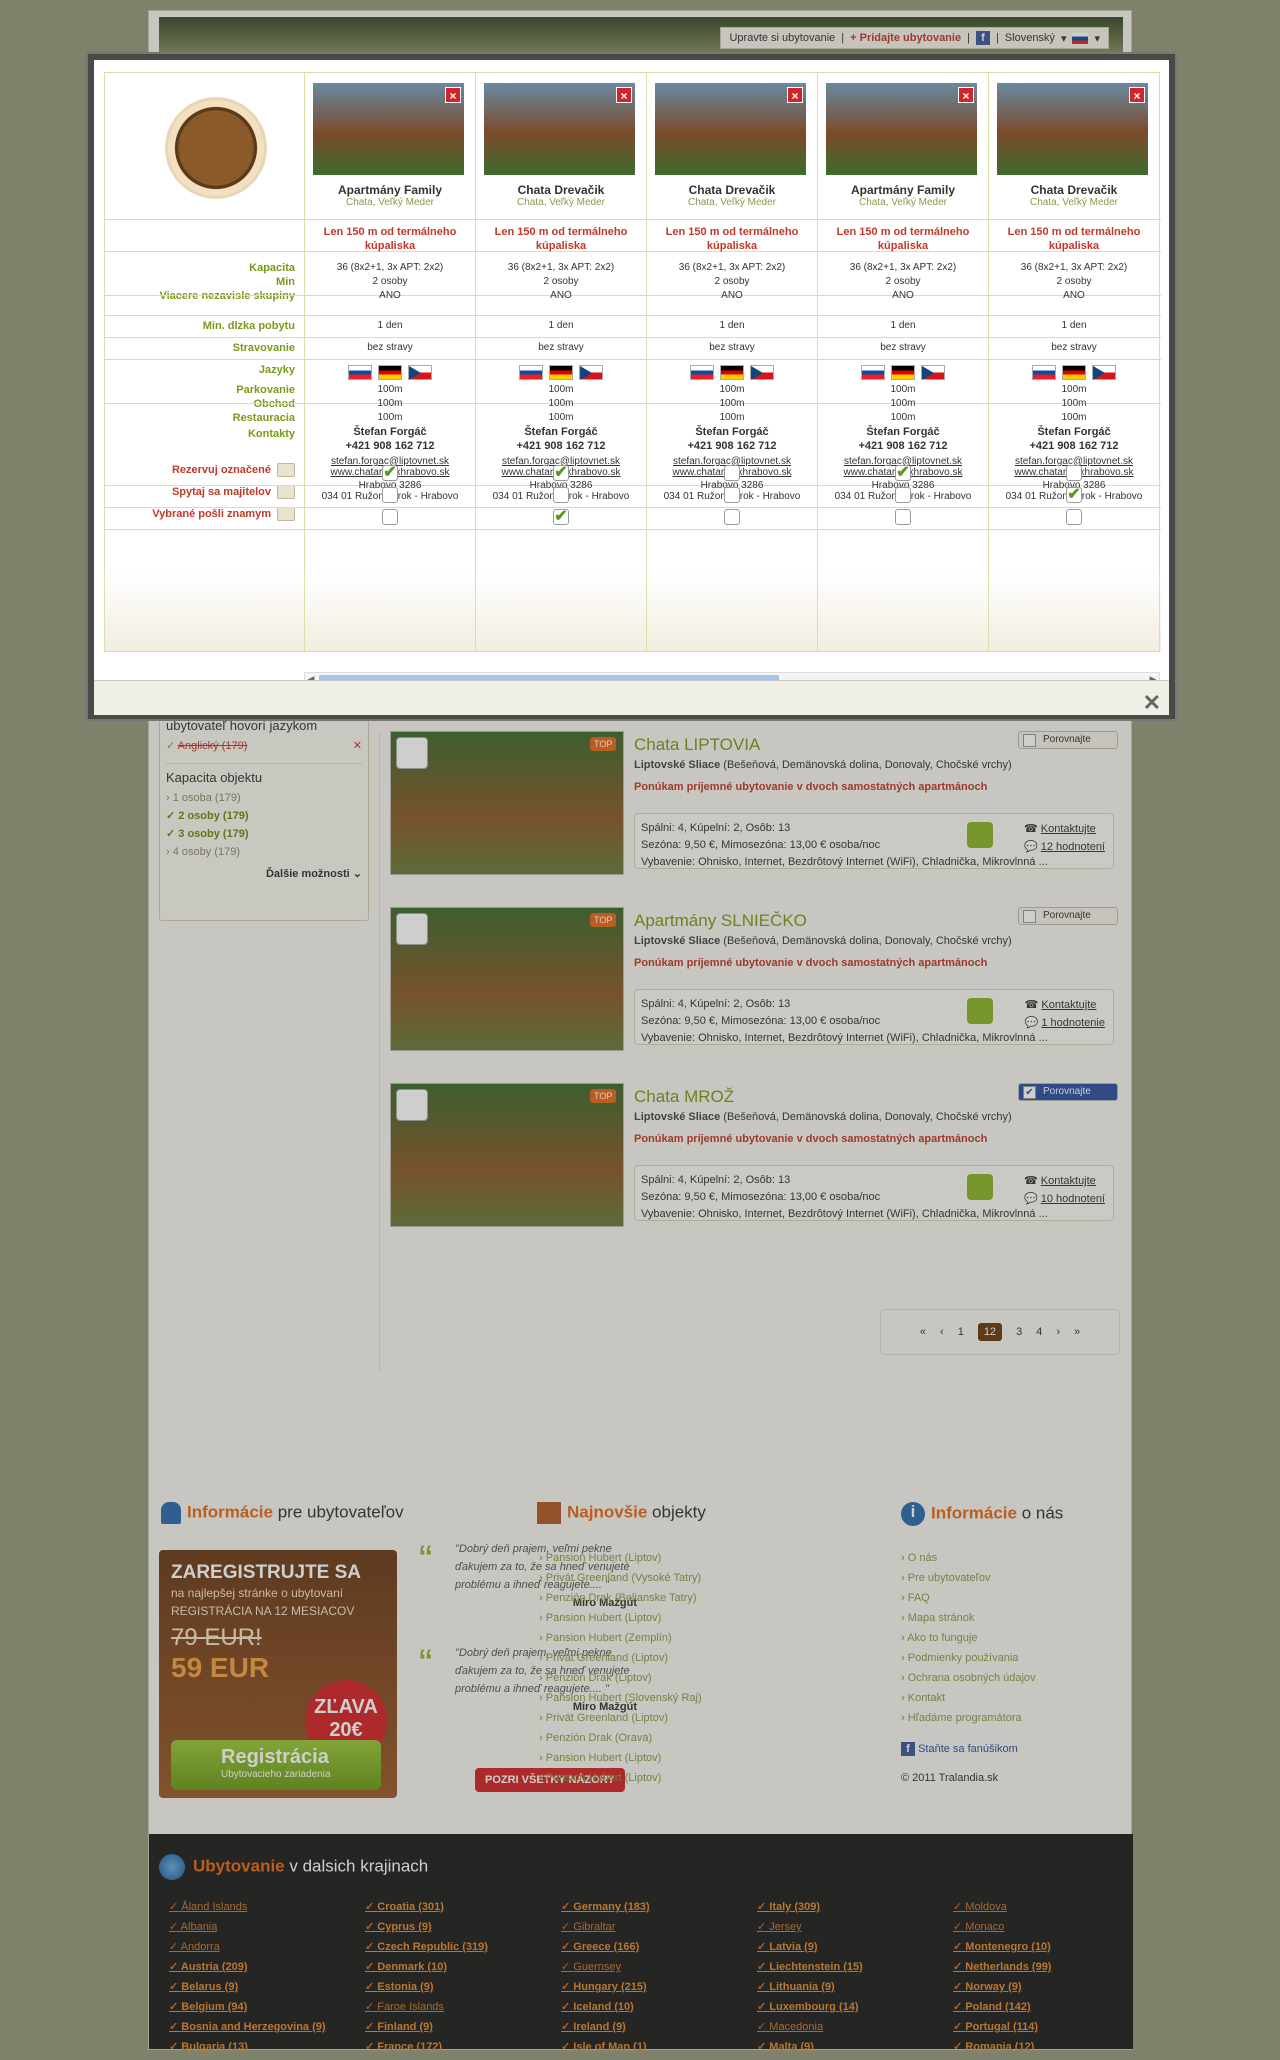 The width and height of the screenshot is (1280, 2060). Describe the element at coordinates (227, 296) in the screenshot. I see `row-label-groups: Viacere nezavisle skupiny` at that location.